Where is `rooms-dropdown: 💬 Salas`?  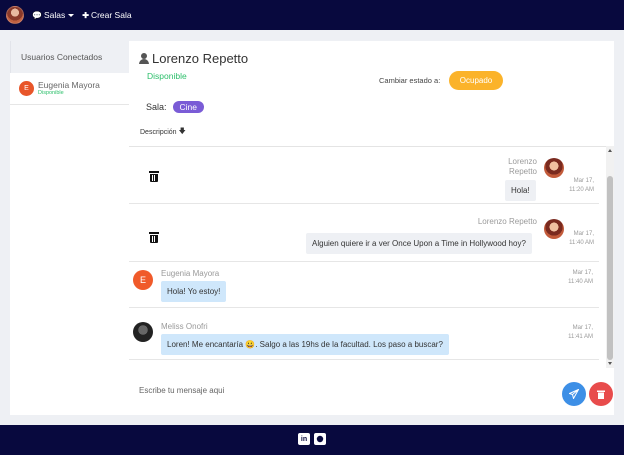 rooms-dropdown: 💬 Salas is located at coordinates (53, 15).